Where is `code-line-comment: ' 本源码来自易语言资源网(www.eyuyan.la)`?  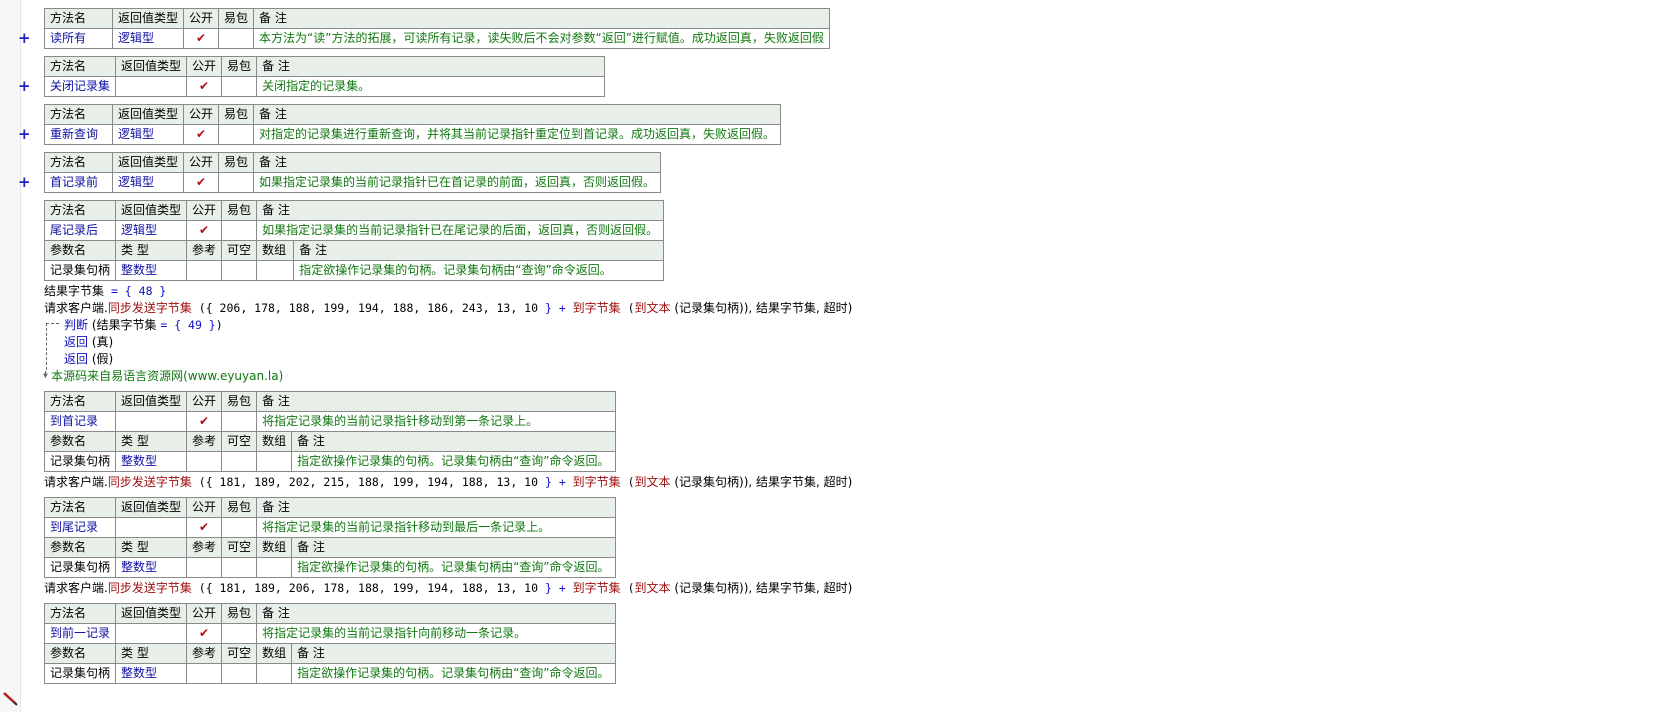 code-line-comment: ' 本源码来自易语言资源网(www.eyuyan.la) is located at coordinates (448, 376).